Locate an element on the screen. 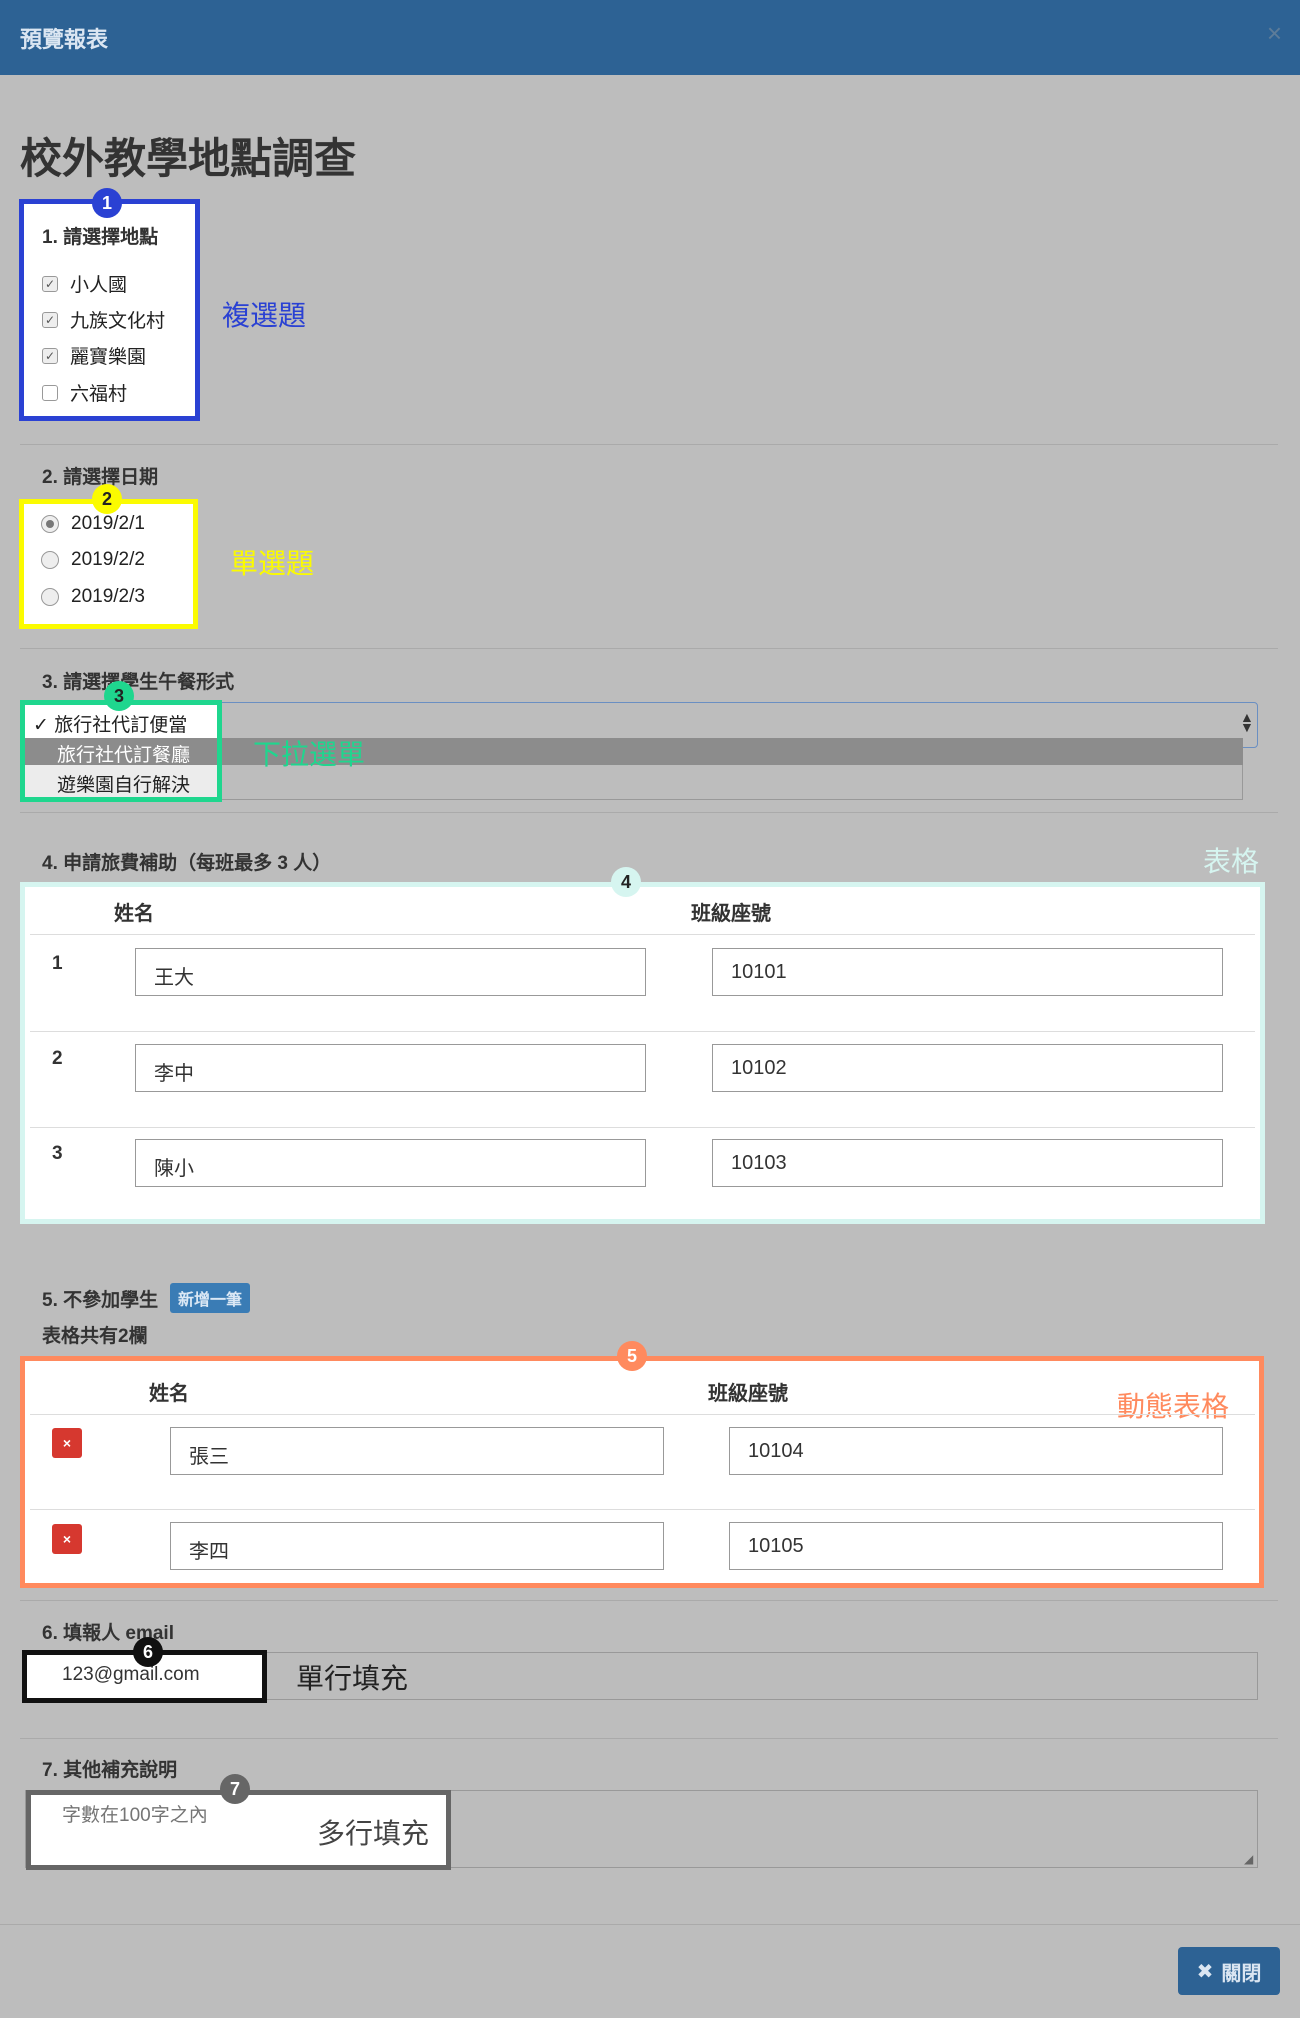 The image size is (1300, 2018). annotation-note: 動態表格 is located at coordinates (1173, 1406).